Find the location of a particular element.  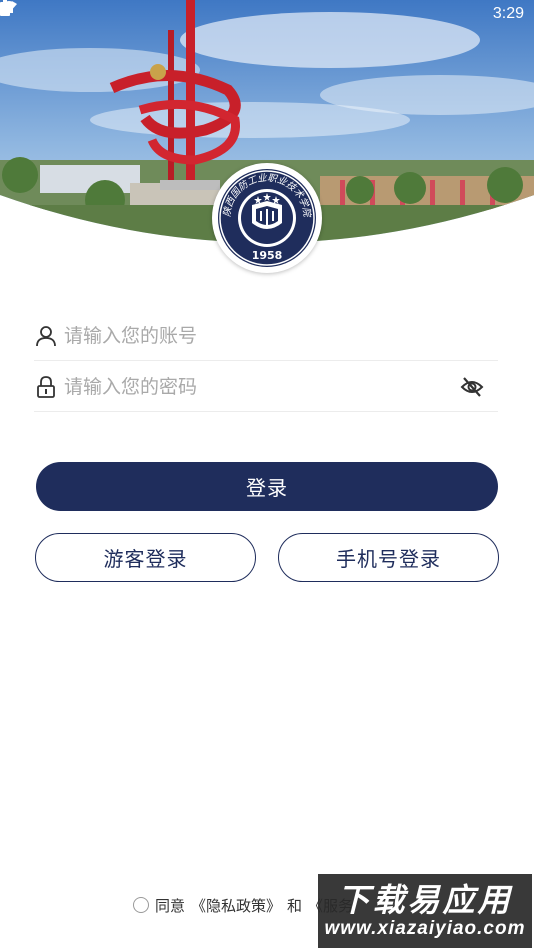

emblem-year: 1958 is located at coordinates (267, 255).